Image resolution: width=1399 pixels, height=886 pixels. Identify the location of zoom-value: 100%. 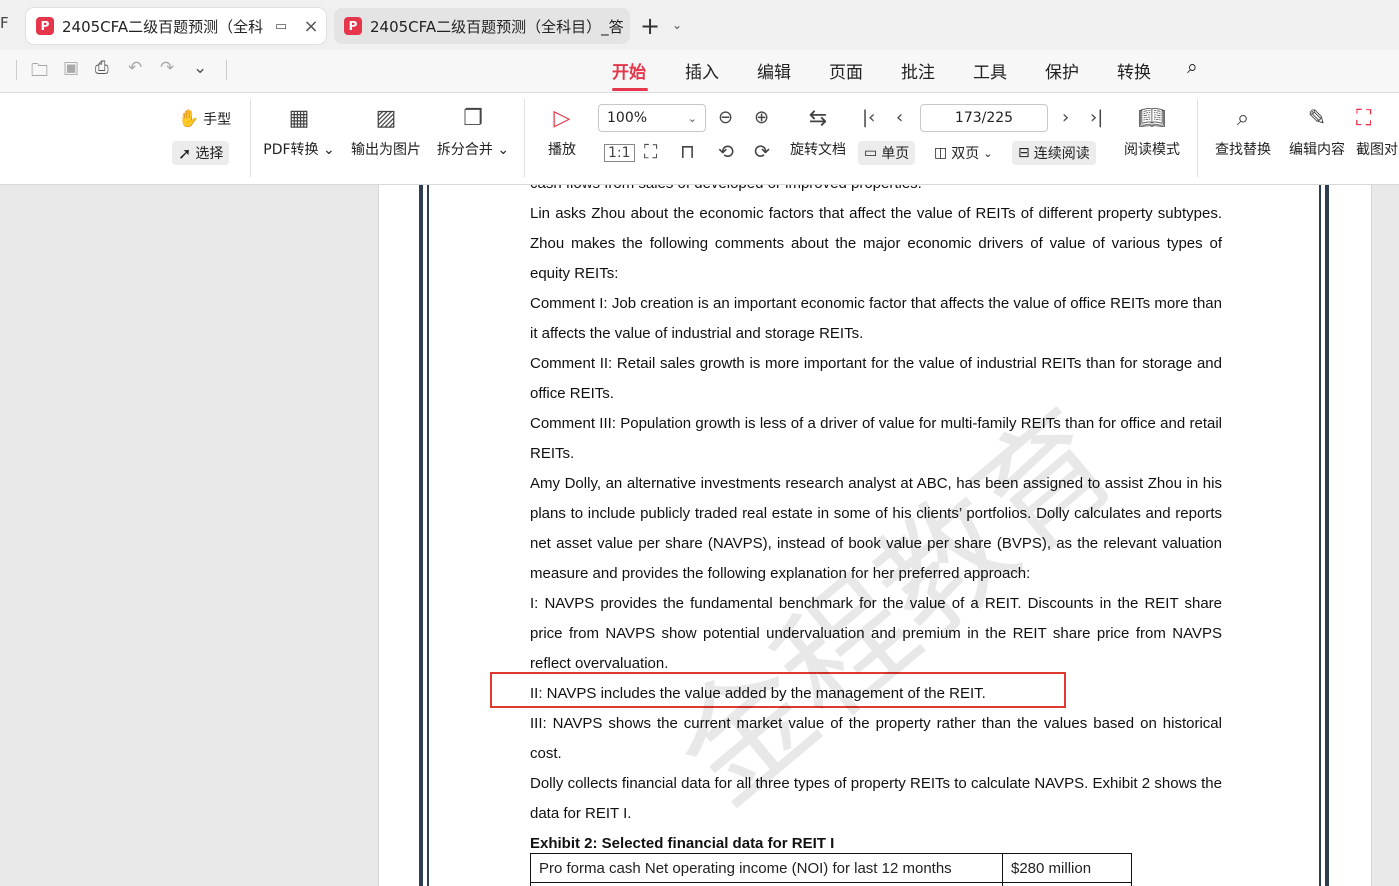
(627, 118).